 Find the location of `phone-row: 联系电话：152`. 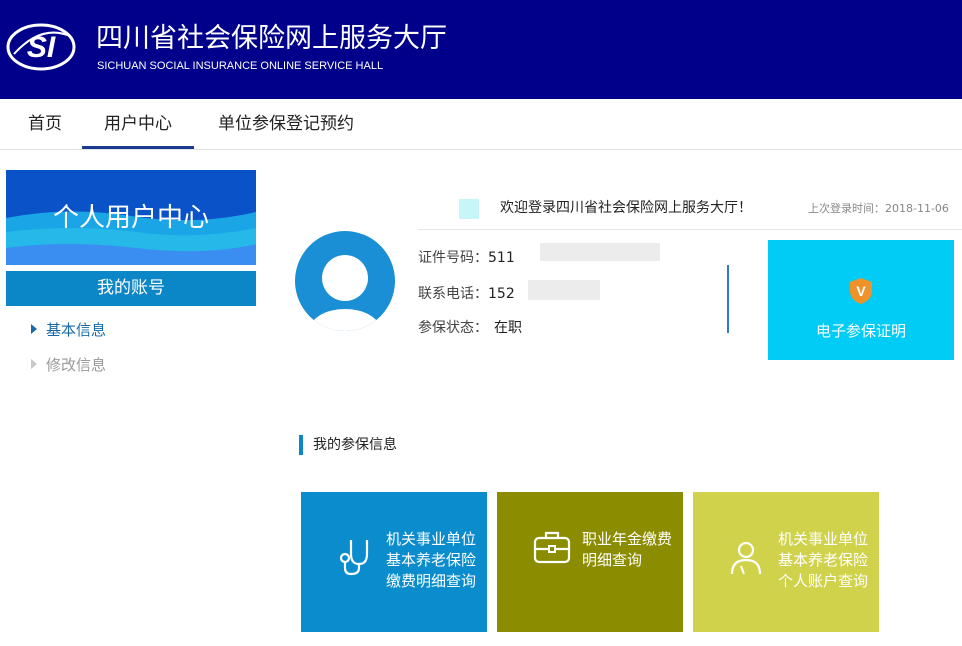

phone-row: 联系电话：152 is located at coordinates (466, 294).